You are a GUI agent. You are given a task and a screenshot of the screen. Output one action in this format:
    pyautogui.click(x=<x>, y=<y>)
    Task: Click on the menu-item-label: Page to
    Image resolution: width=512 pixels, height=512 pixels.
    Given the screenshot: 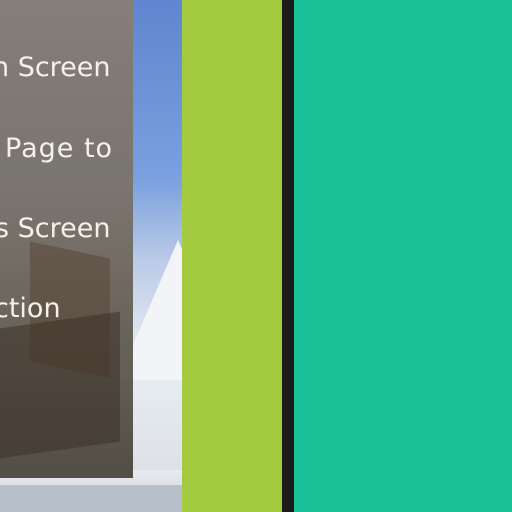 What is the action you would take?
    pyautogui.click(x=59, y=148)
    